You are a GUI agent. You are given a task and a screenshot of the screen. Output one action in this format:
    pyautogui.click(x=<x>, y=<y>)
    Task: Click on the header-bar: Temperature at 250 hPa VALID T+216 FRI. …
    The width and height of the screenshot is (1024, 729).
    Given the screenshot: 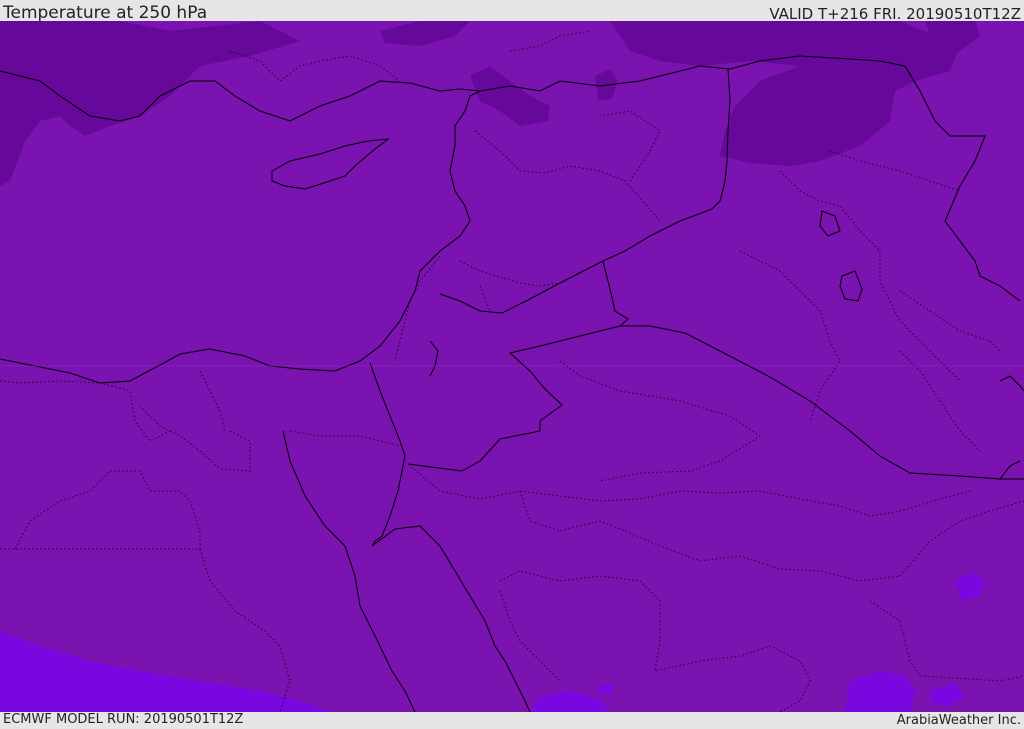 What is the action you would take?
    pyautogui.click(x=512, y=11)
    